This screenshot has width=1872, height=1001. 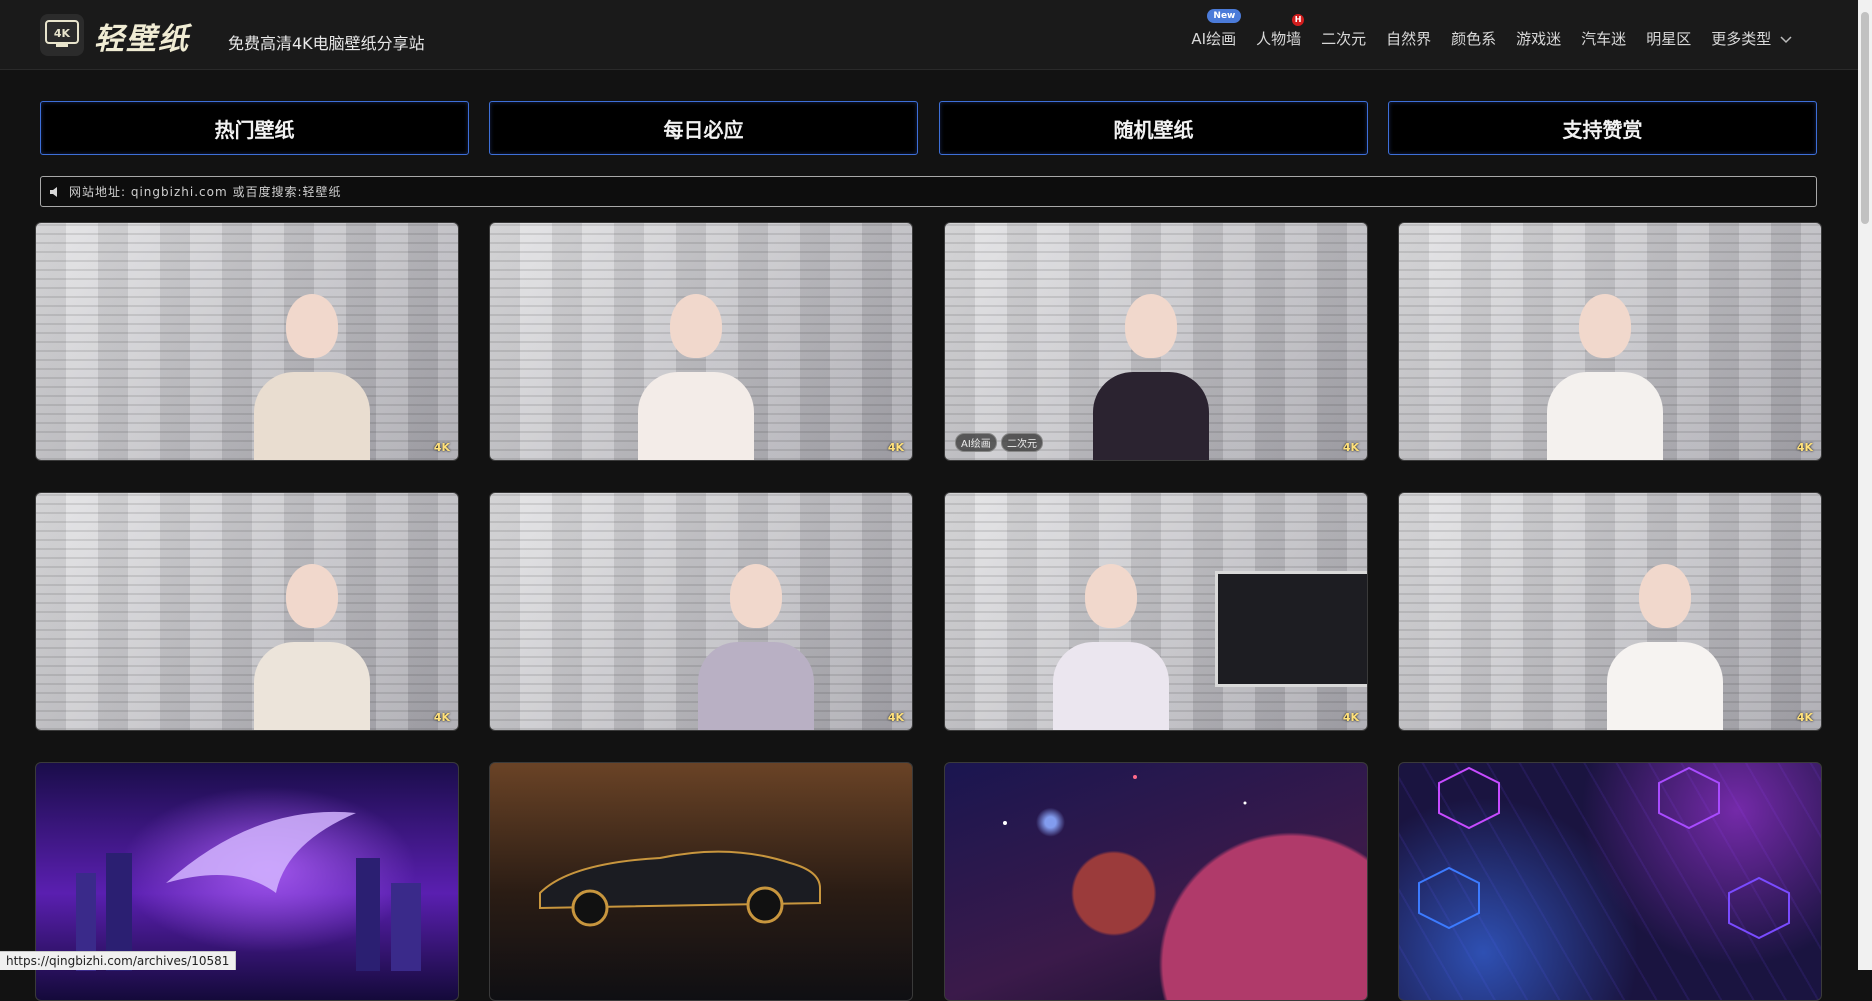 I want to click on nav-ai-painting: New AI绘画, so click(x=1213, y=29).